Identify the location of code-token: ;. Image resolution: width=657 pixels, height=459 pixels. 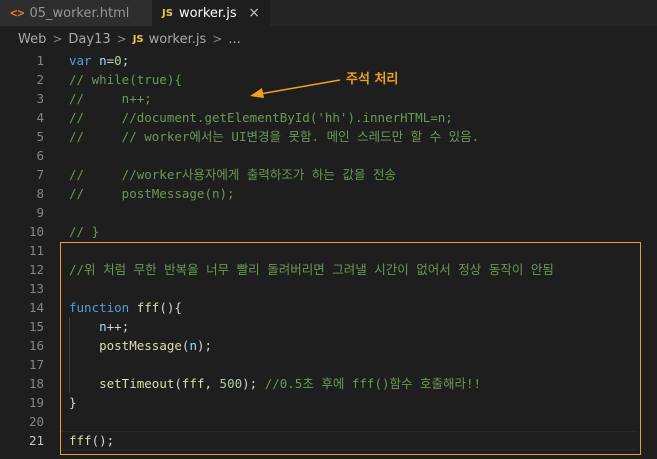
(125, 60).